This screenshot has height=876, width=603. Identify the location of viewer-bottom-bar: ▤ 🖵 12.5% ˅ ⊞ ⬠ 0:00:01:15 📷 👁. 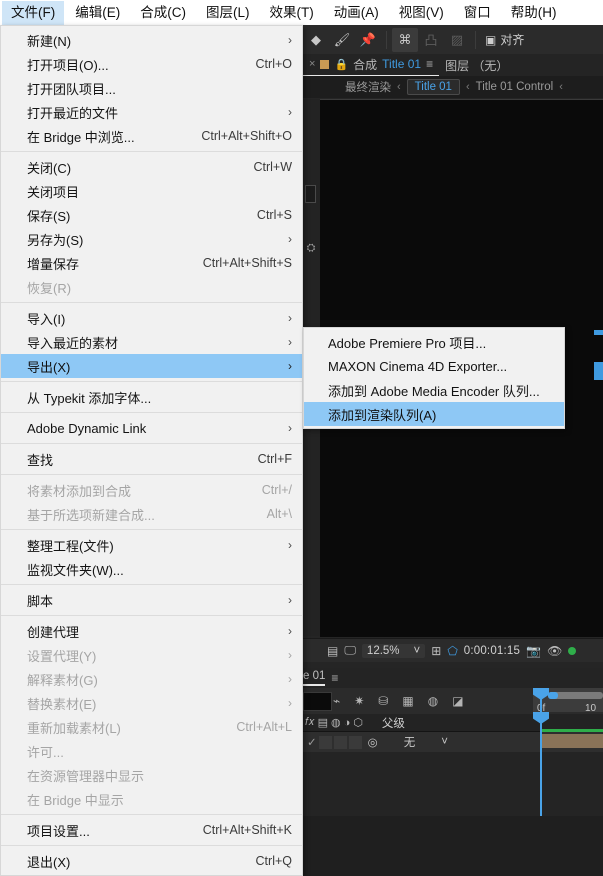
(453, 650).